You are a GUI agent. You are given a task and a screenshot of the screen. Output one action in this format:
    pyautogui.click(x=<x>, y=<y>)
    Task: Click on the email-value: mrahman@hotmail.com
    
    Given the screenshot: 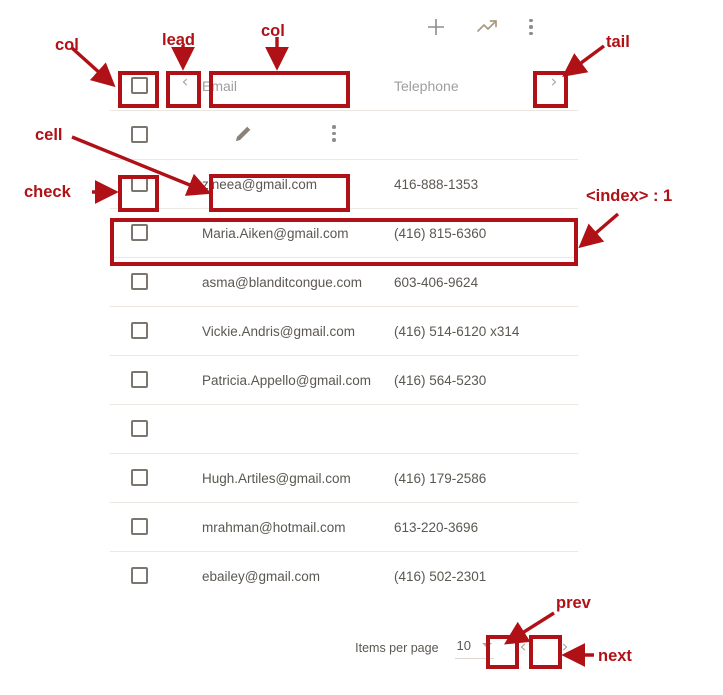 What is the action you would take?
    pyautogui.click(x=274, y=527)
    